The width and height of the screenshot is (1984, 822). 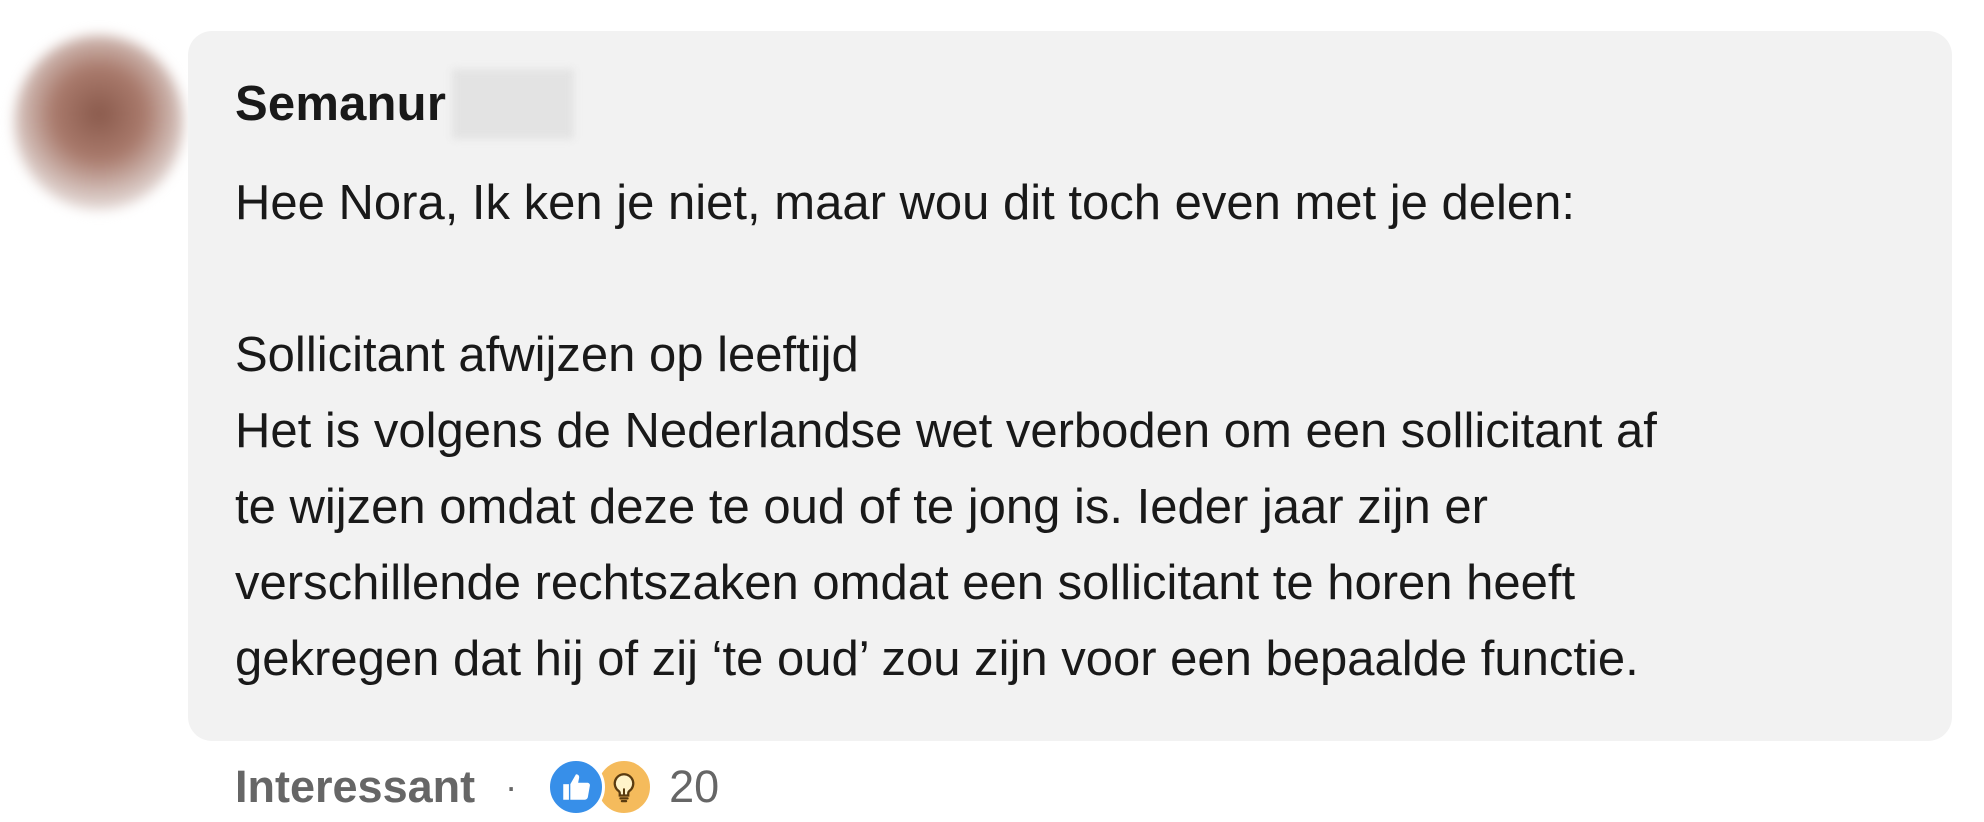 What do you see at coordinates (633, 787) in the screenshot?
I see `reactions-summary: 20` at bounding box center [633, 787].